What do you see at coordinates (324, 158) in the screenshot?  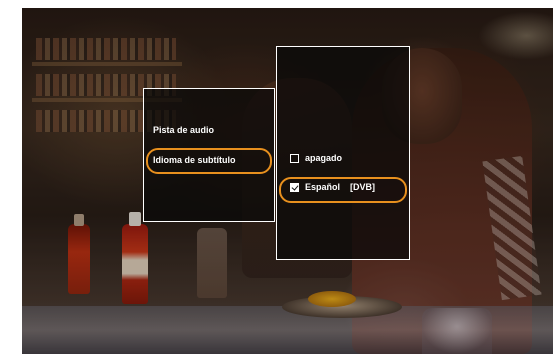 I see `subtitle-option-off-label: apagado` at bounding box center [324, 158].